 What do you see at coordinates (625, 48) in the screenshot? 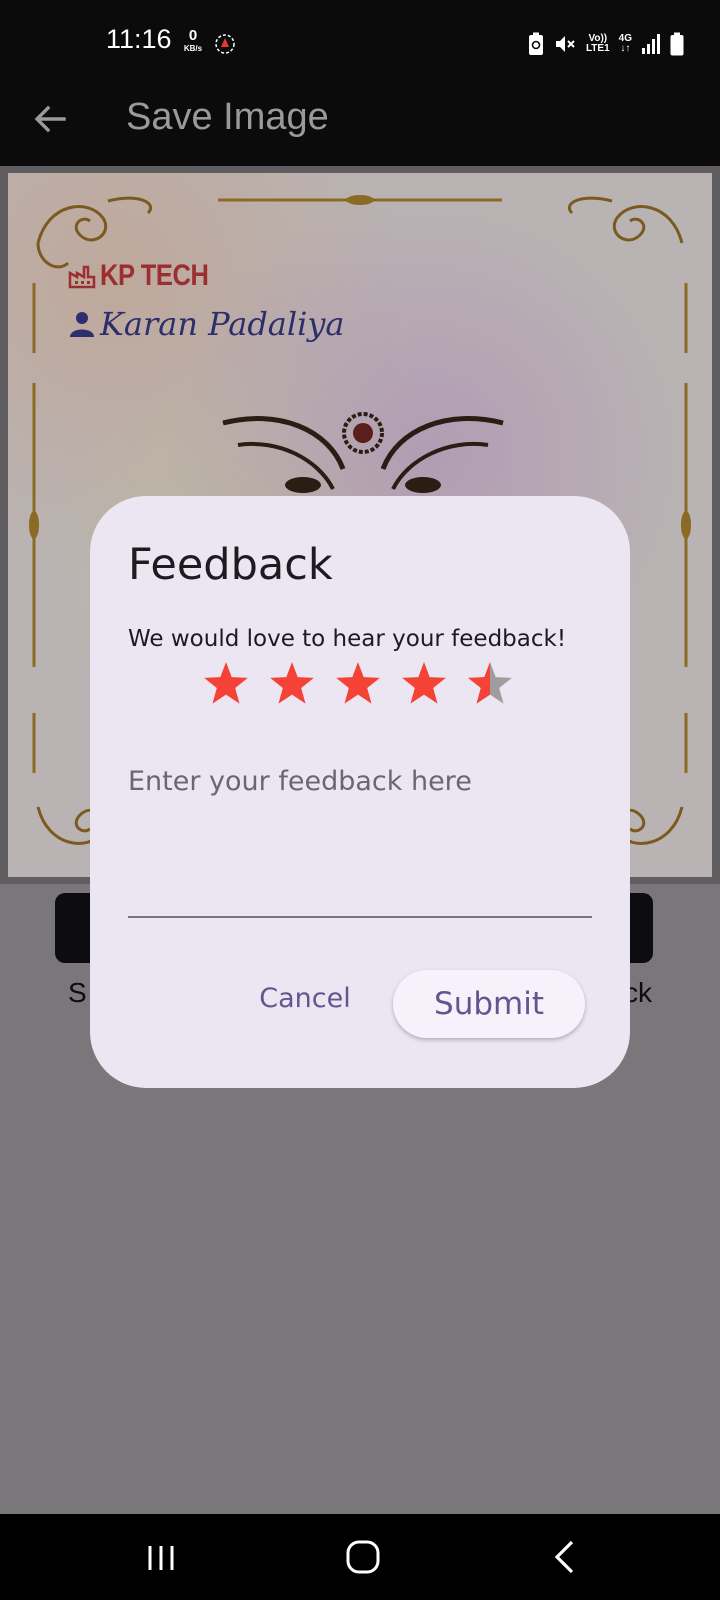
I see `data-arrows-icon: ↓↑` at bounding box center [625, 48].